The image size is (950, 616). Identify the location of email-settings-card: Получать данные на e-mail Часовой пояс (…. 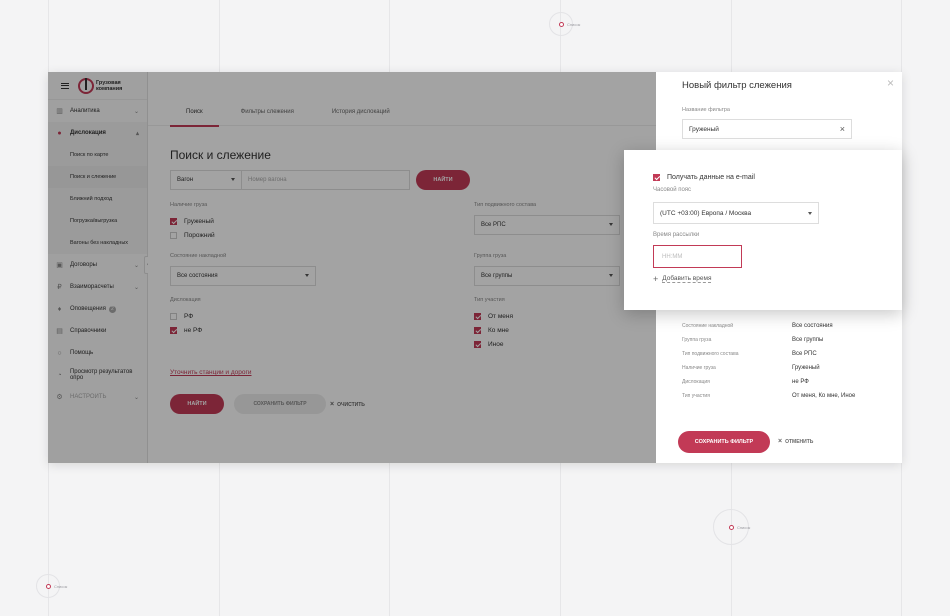
(763, 230).